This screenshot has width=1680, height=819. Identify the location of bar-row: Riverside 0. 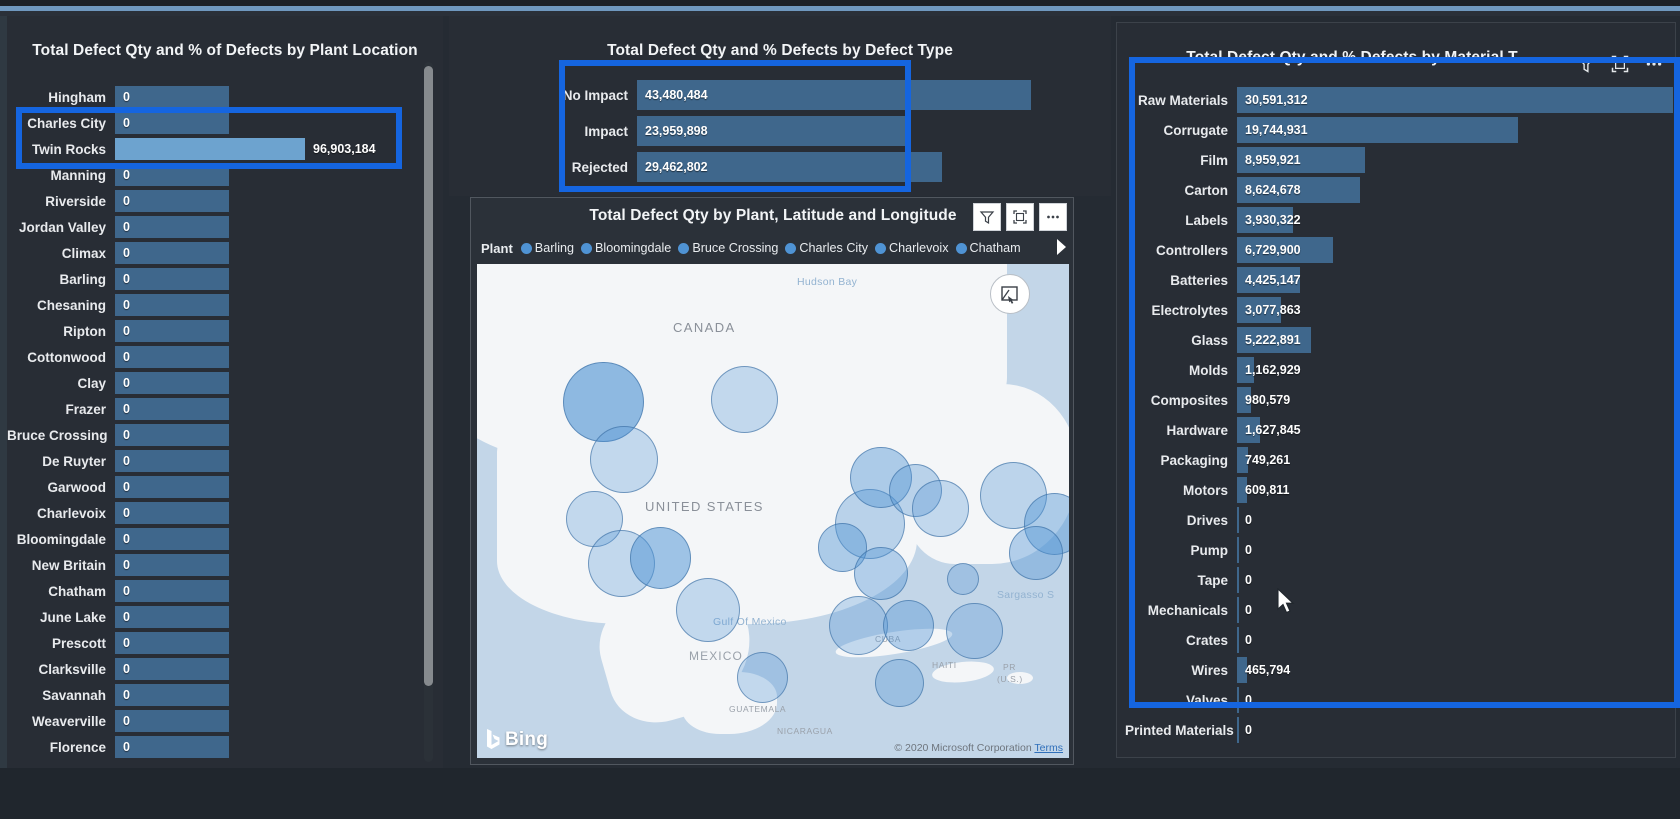
(217, 201).